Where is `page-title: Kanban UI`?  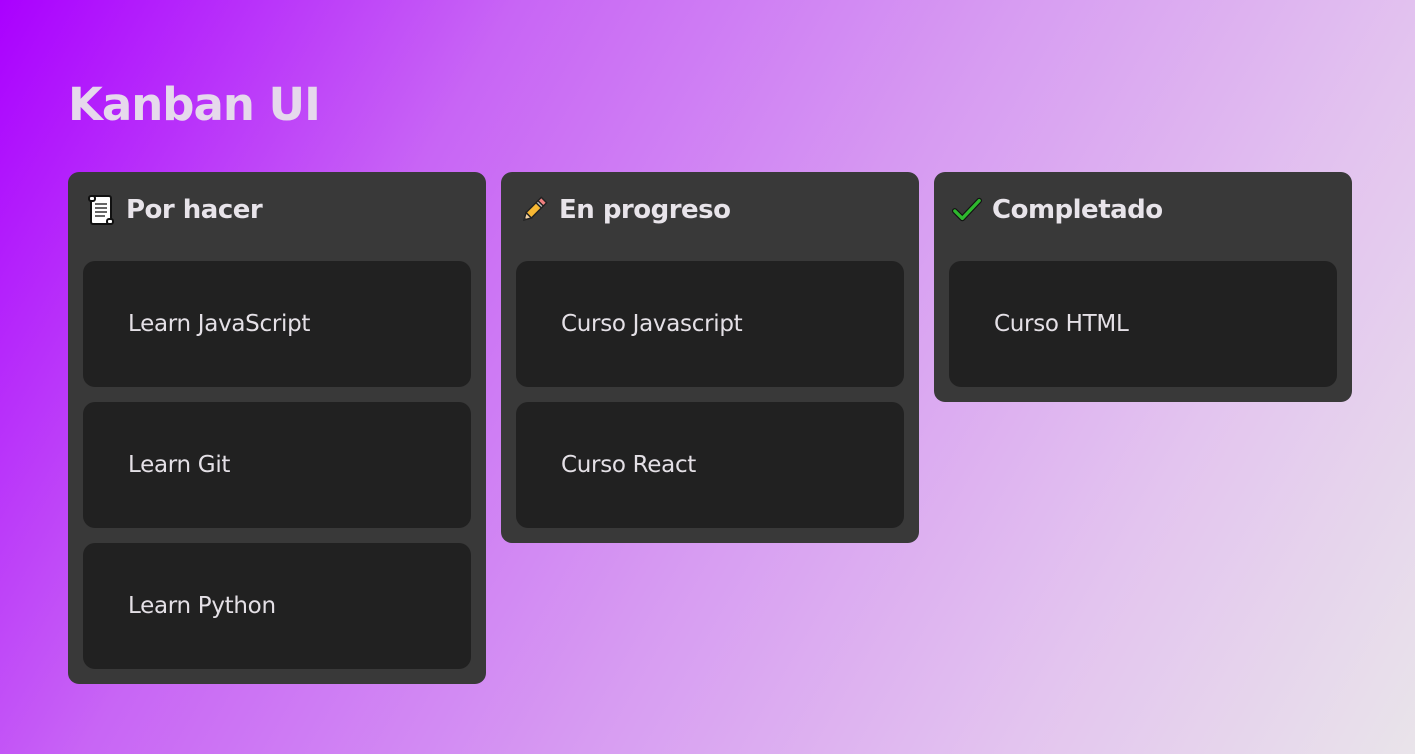 page-title: Kanban UI is located at coordinates (194, 104).